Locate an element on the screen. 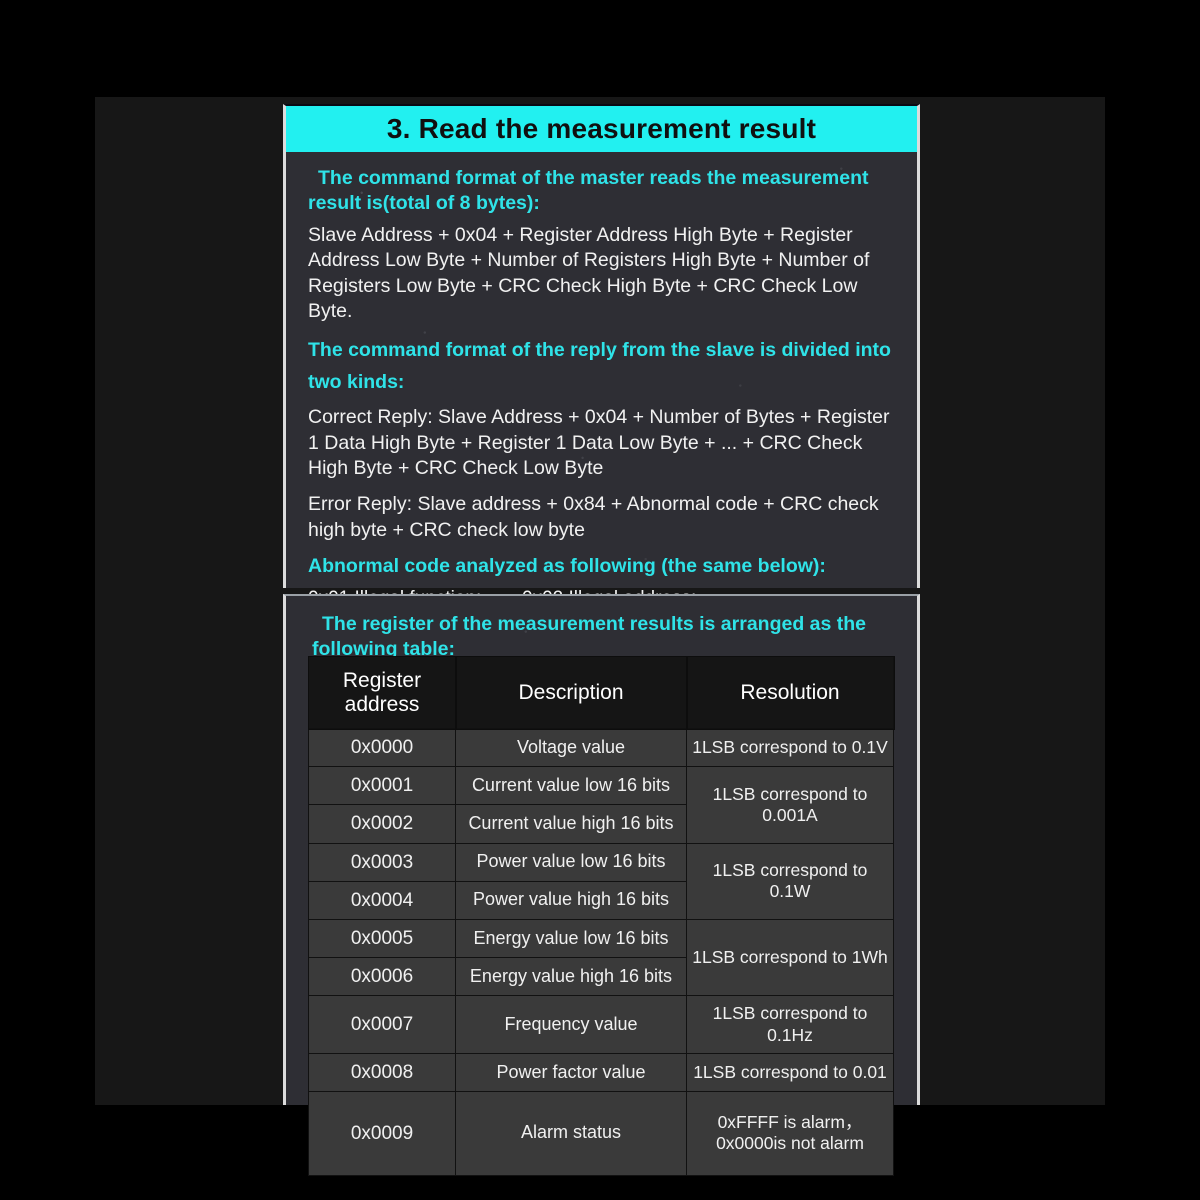 Image resolution: width=1200 pixels, height=1200 pixels. cell-description: Power factor value is located at coordinates (571, 1072).